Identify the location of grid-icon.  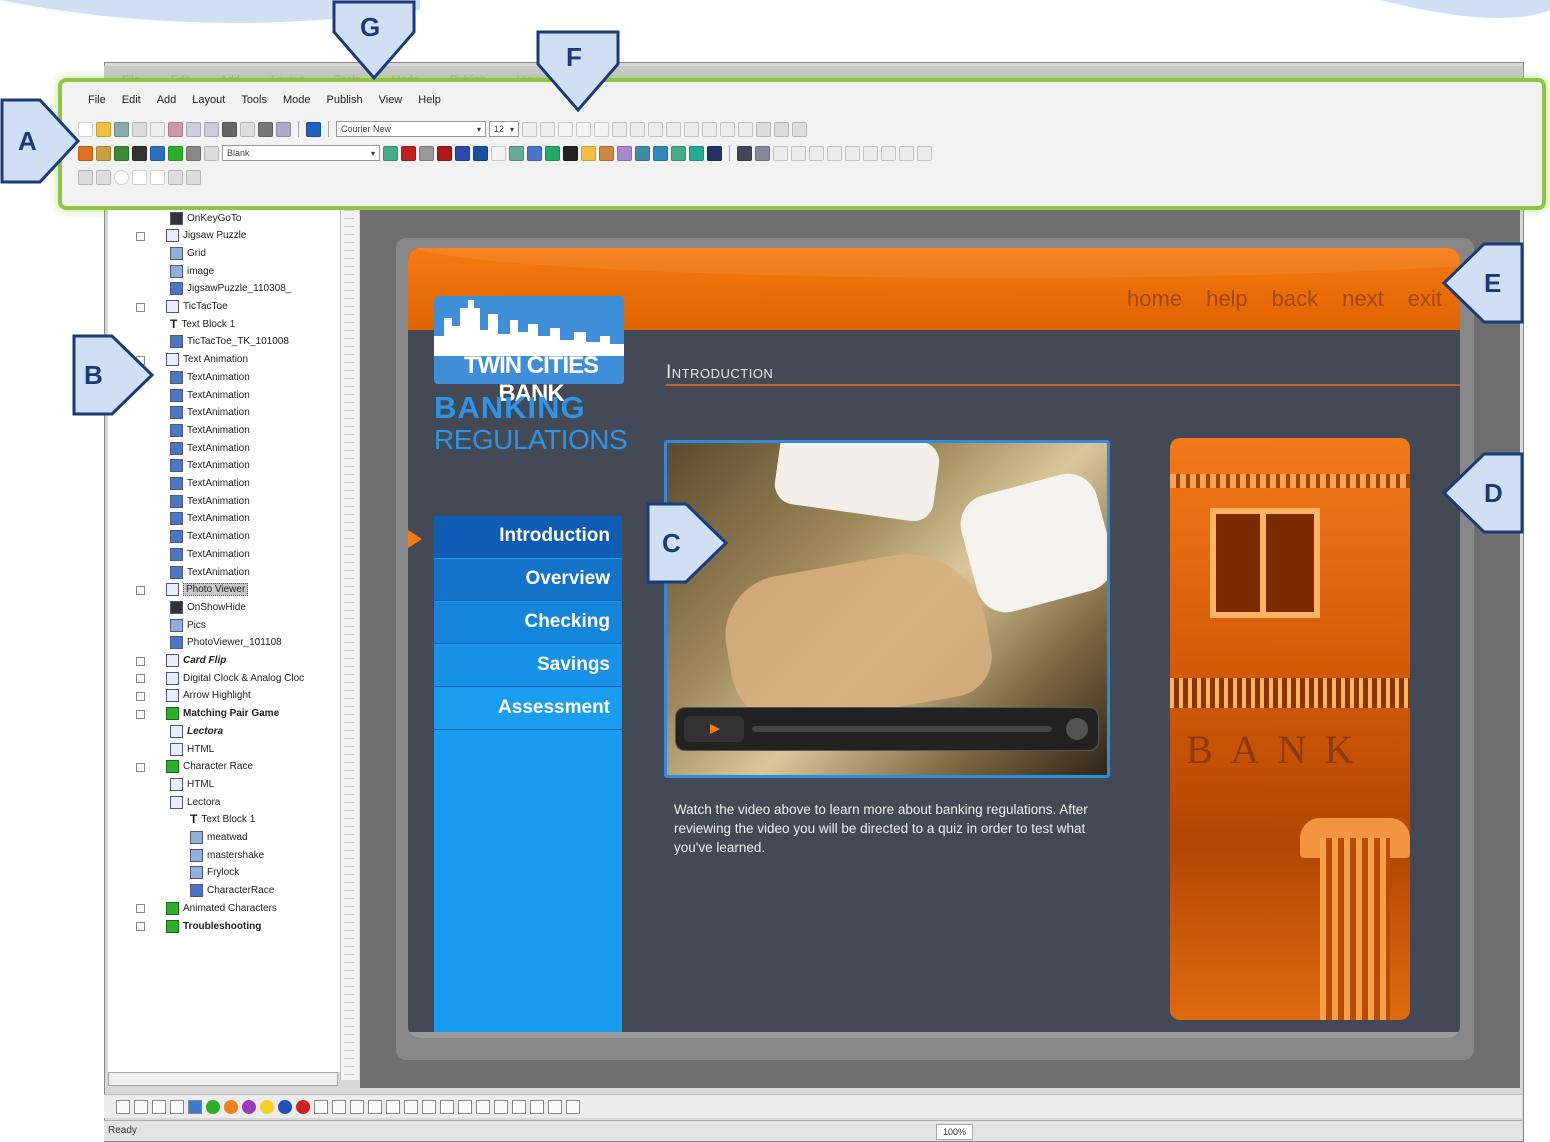
(762, 153).